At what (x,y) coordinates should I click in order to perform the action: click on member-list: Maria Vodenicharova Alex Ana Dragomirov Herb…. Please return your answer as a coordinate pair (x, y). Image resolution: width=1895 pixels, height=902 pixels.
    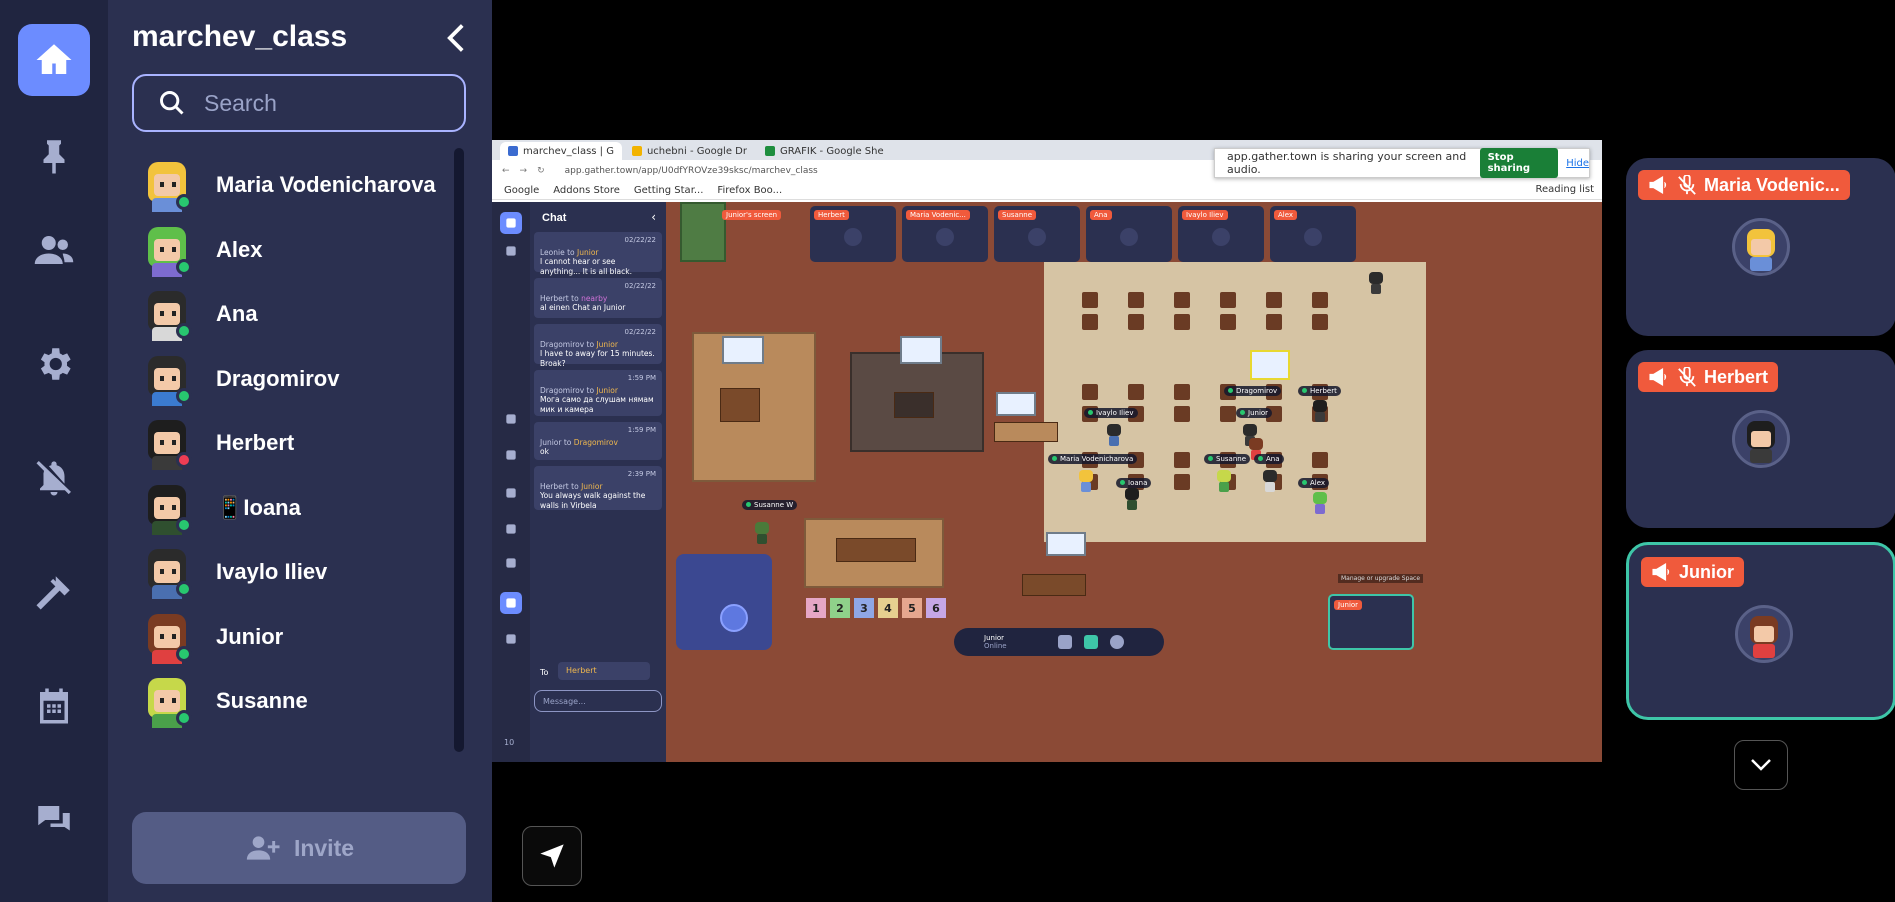
    Looking at the image, I should click on (282, 470).